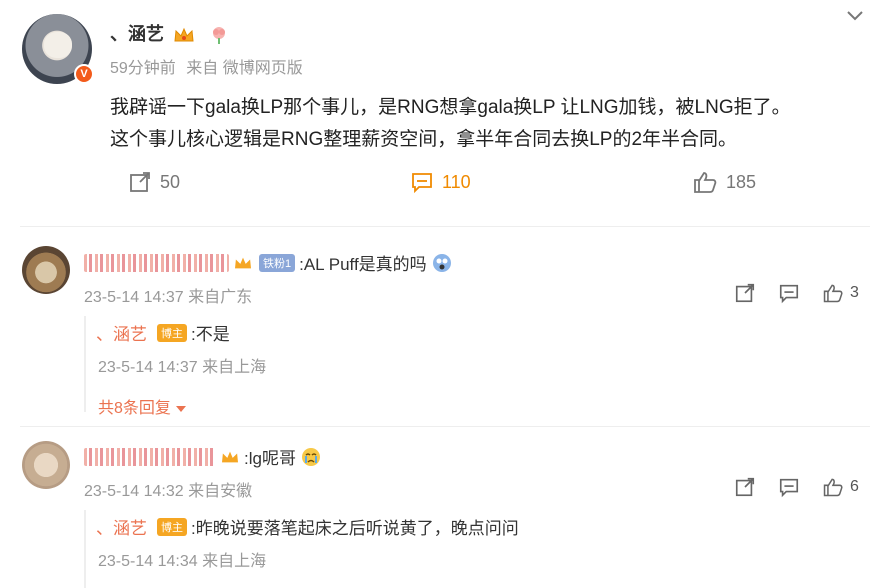 The width and height of the screenshot is (889, 588). What do you see at coordinates (210, 334) in the screenshot?
I see `reply-text: :不是` at bounding box center [210, 334].